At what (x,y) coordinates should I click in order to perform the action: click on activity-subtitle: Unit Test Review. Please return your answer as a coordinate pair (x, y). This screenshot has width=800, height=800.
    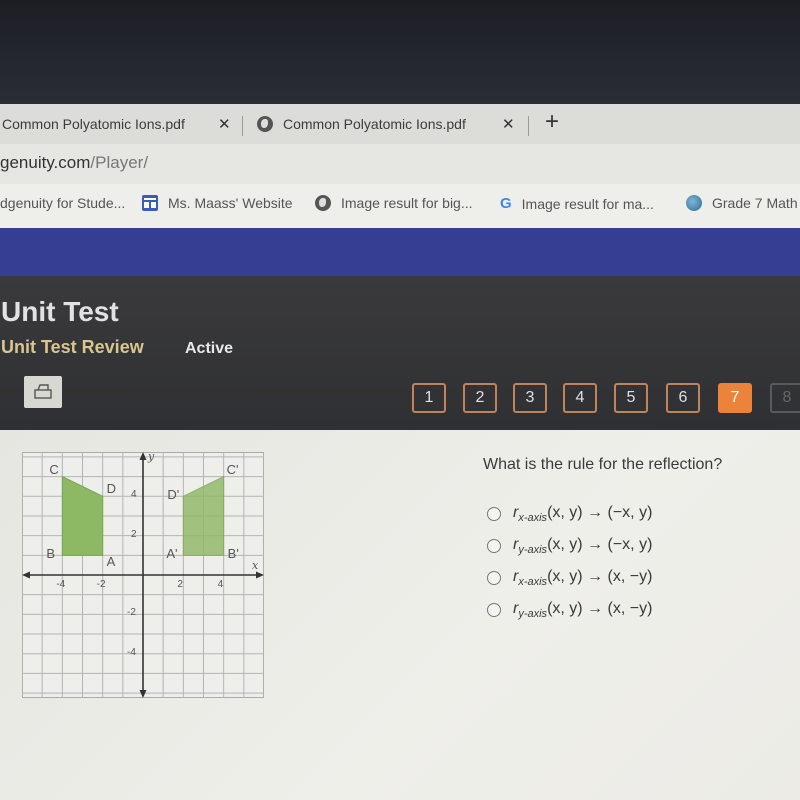
    Looking at the image, I should click on (72, 347).